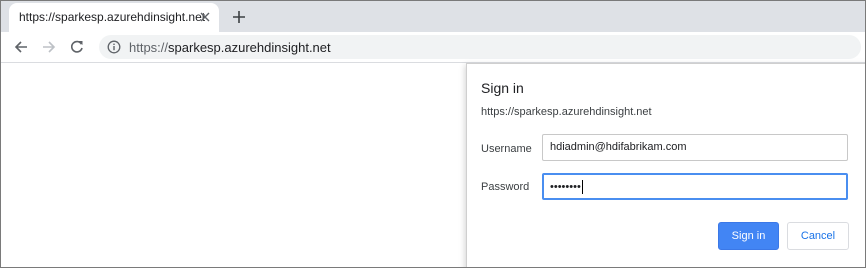 The width and height of the screenshot is (866, 268). What do you see at coordinates (21, 47) in the screenshot?
I see `arrow-left-icon` at bounding box center [21, 47].